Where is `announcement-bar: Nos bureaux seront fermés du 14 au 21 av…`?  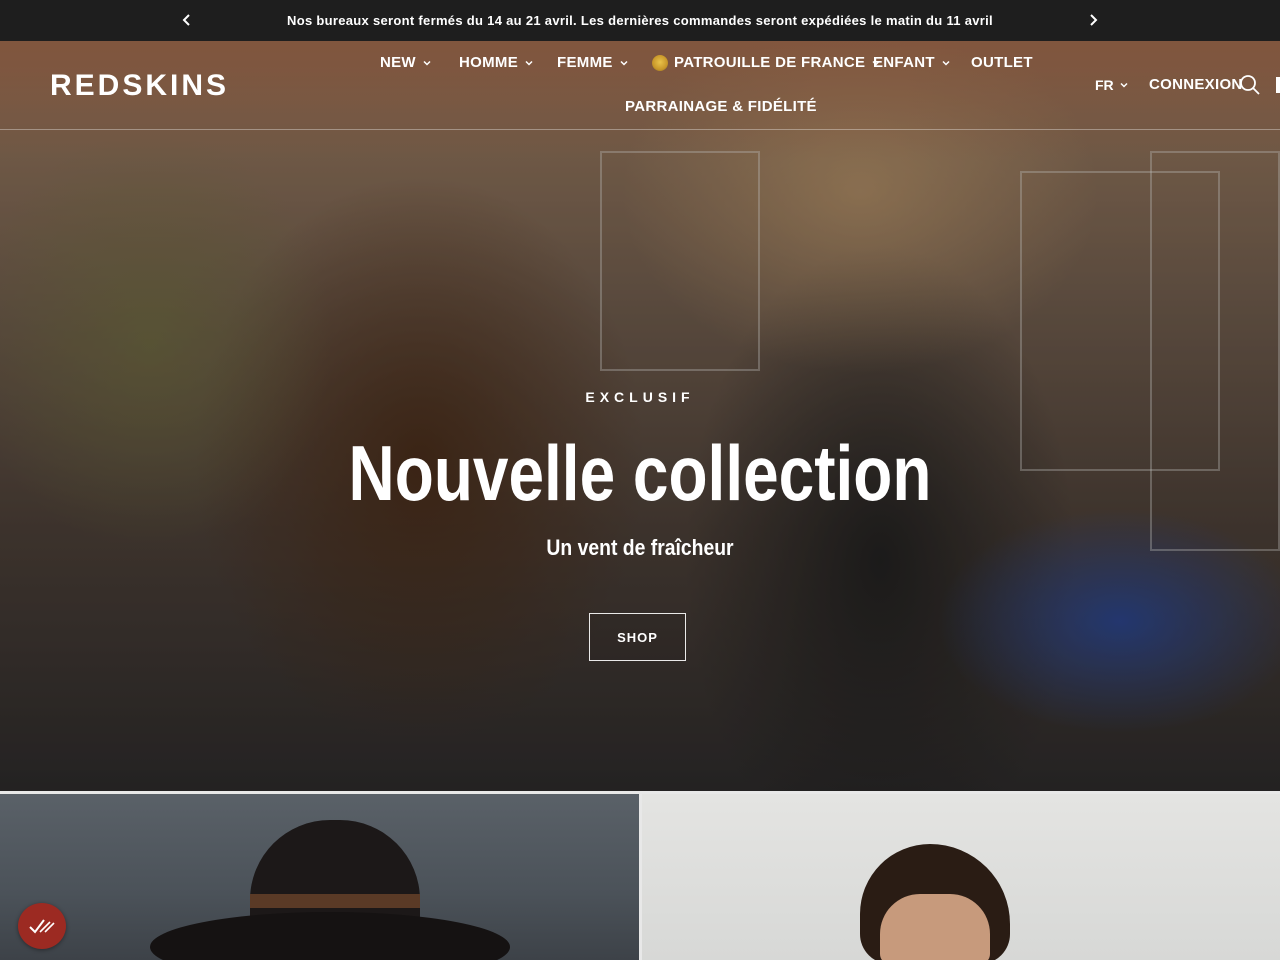
announcement-bar: Nos bureaux seront fermés du 14 au 21 av… is located at coordinates (640, 20).